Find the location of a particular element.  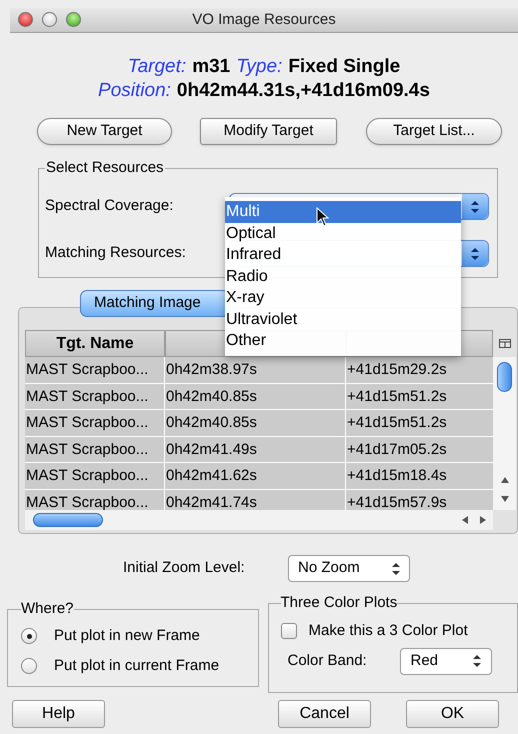

menu-item: Infrared is located at coordinates (343, 255).